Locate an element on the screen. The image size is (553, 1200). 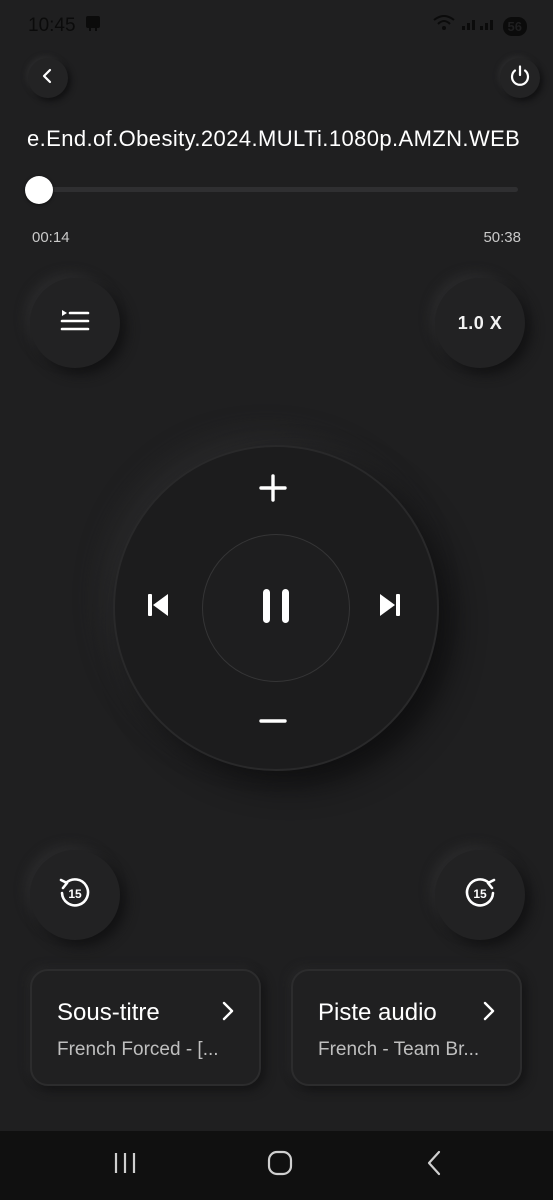
back-button is located at coordinates (48, 78).